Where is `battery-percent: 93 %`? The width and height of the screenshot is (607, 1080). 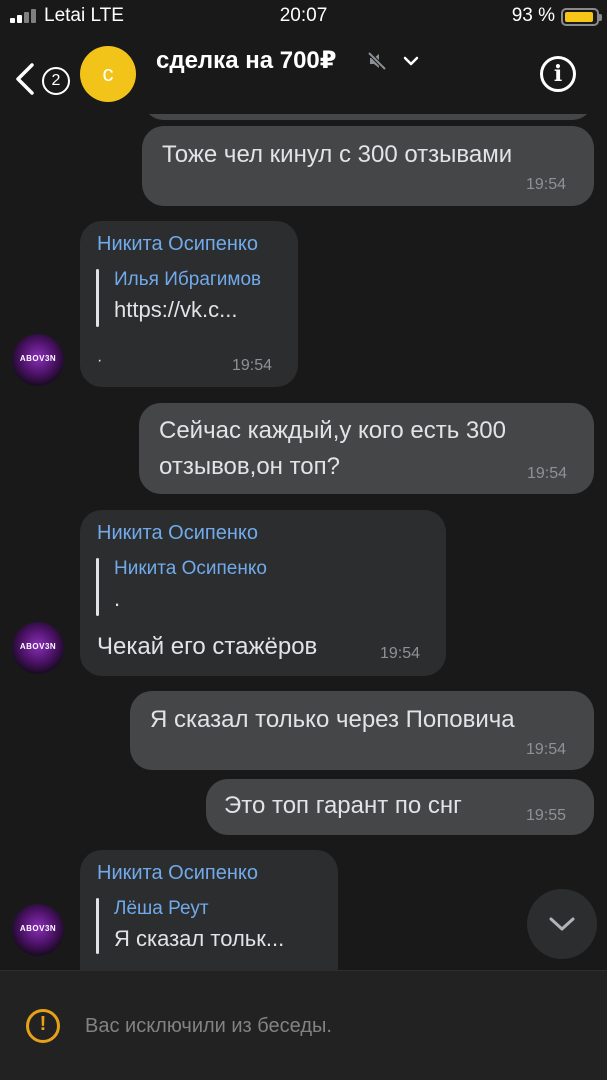
battery-percent: 93 % is located at coordinates (533, 15).